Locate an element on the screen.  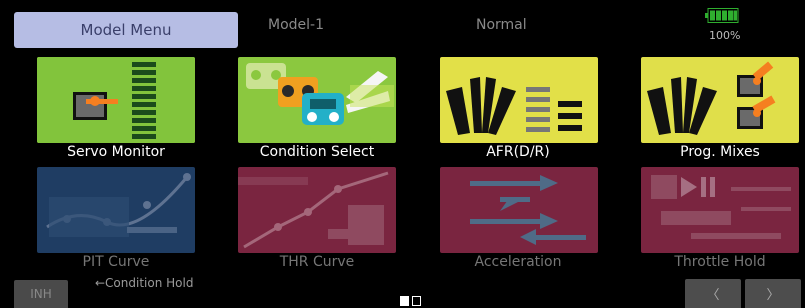
prog-mixes-label: Prog. Mixes is located at coordinates (720, 152).